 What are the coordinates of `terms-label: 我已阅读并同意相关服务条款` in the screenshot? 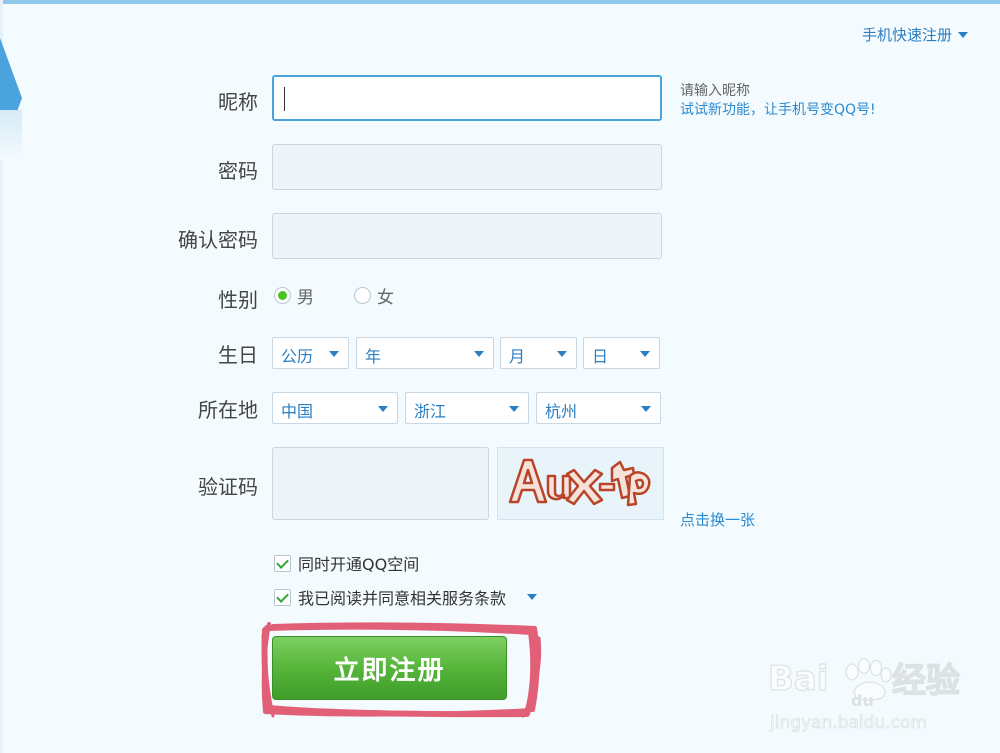 It's located at (402, 598).